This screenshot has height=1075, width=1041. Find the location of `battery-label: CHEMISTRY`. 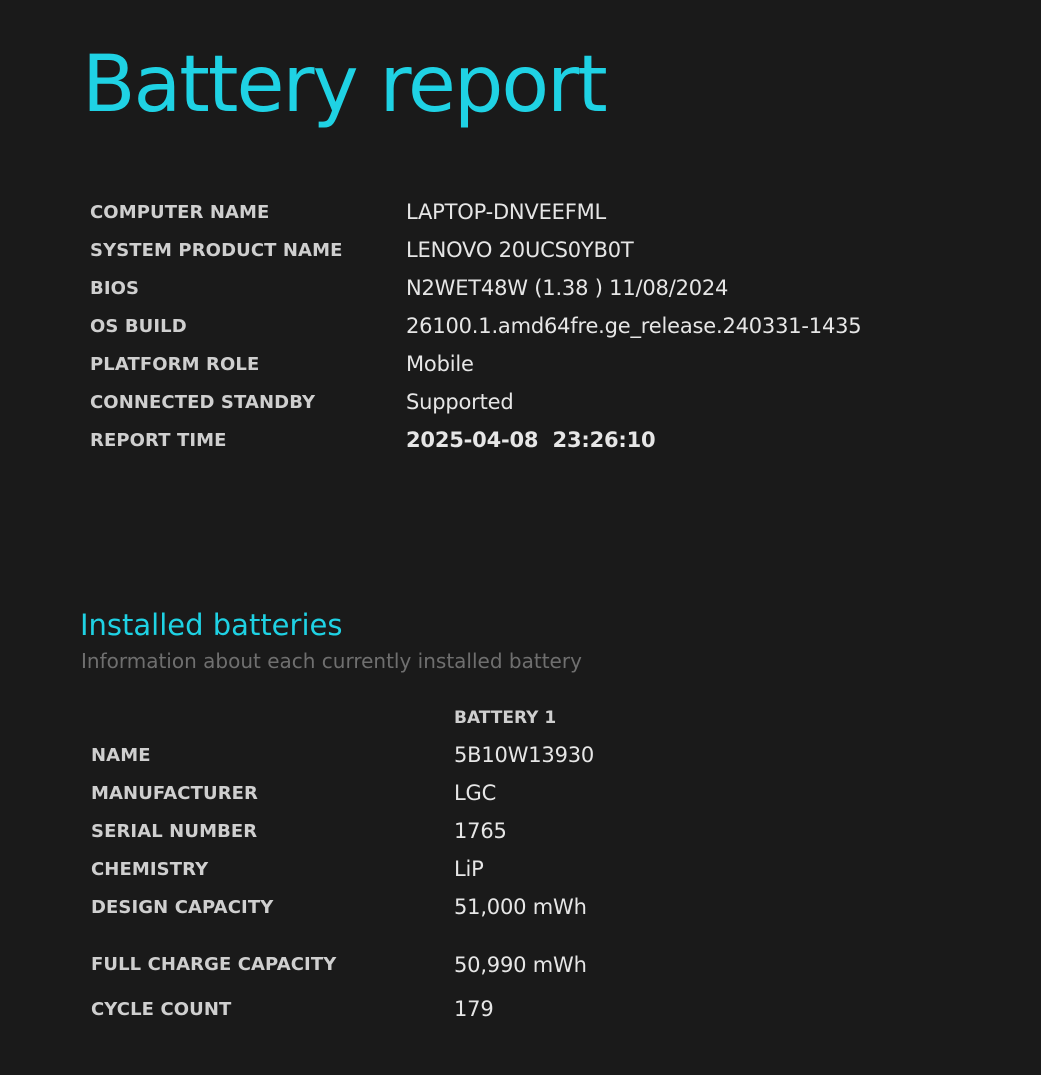

battery-label: CHEMISTRY is located at coordinates (150, 869).